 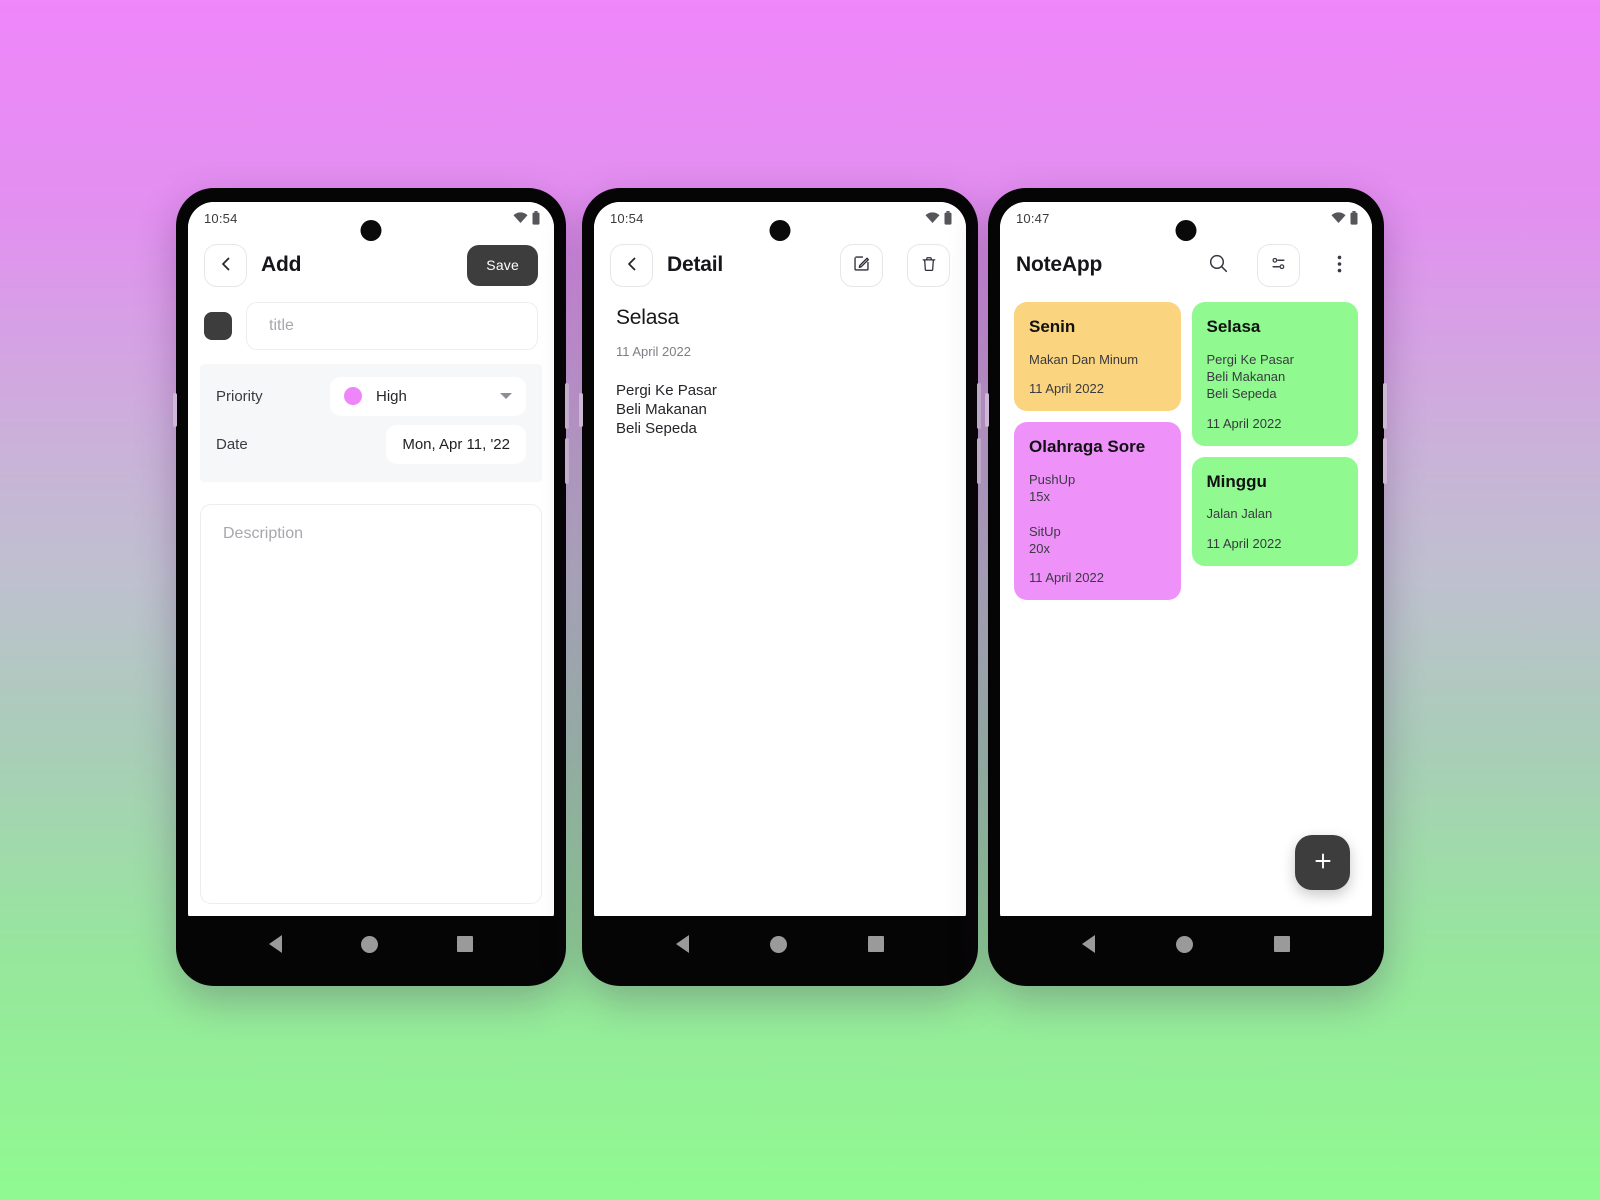 I want to click on title-input, so click(x=392, y=326).